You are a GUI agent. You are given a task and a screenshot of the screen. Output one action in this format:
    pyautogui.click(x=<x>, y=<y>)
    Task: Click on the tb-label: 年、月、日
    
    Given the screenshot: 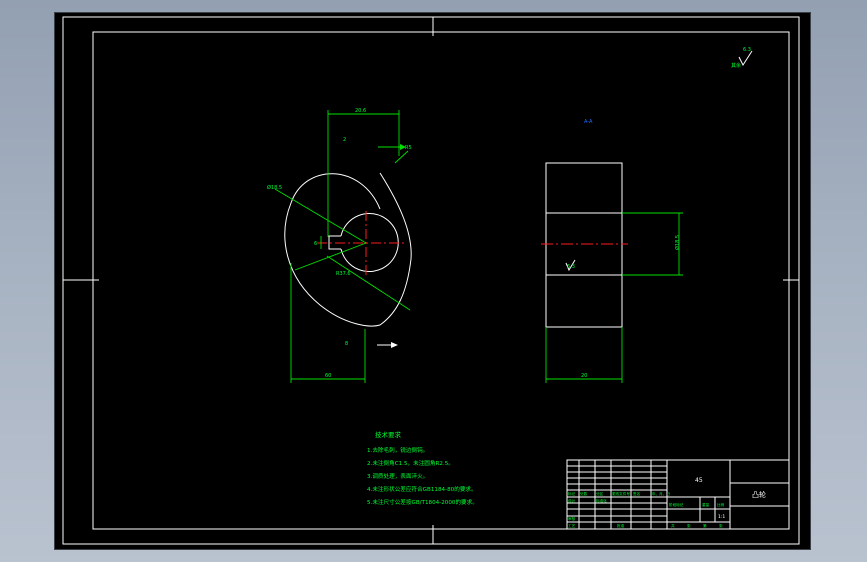 What is the action you would take?
    pyautogui.click(x=661, y=493)
    